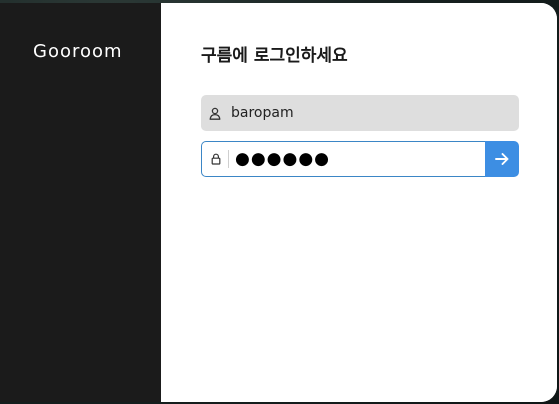 This screenshot has width=559, height=404. What do you see at coordinates (274, 56) in the screenshot?
I see `login-title: 구름에 로그인하세요` at bounding box center [274, 56].